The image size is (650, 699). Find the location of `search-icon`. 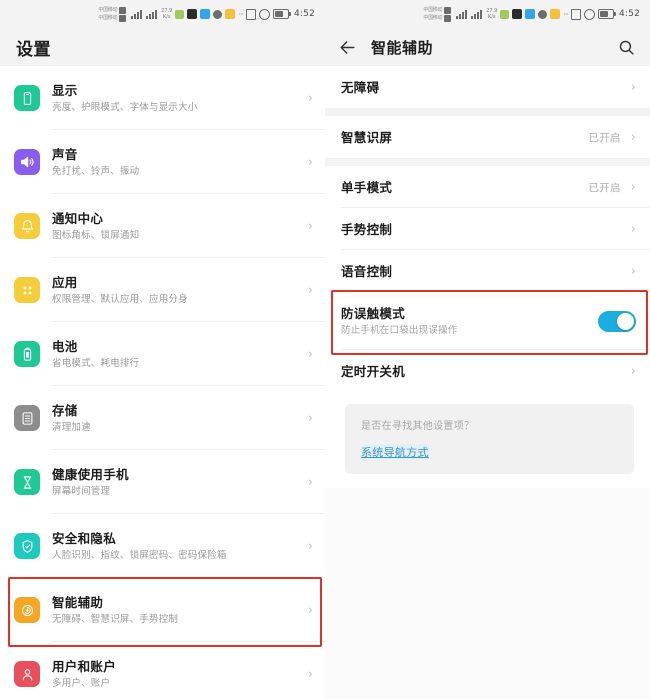

search-icon is located at coordinates (626, 47).